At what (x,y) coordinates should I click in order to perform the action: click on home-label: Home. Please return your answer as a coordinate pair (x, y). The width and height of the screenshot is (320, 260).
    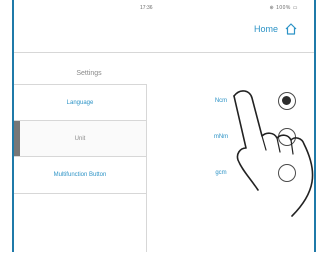
    Looking at the image, I should click on (265, 29).